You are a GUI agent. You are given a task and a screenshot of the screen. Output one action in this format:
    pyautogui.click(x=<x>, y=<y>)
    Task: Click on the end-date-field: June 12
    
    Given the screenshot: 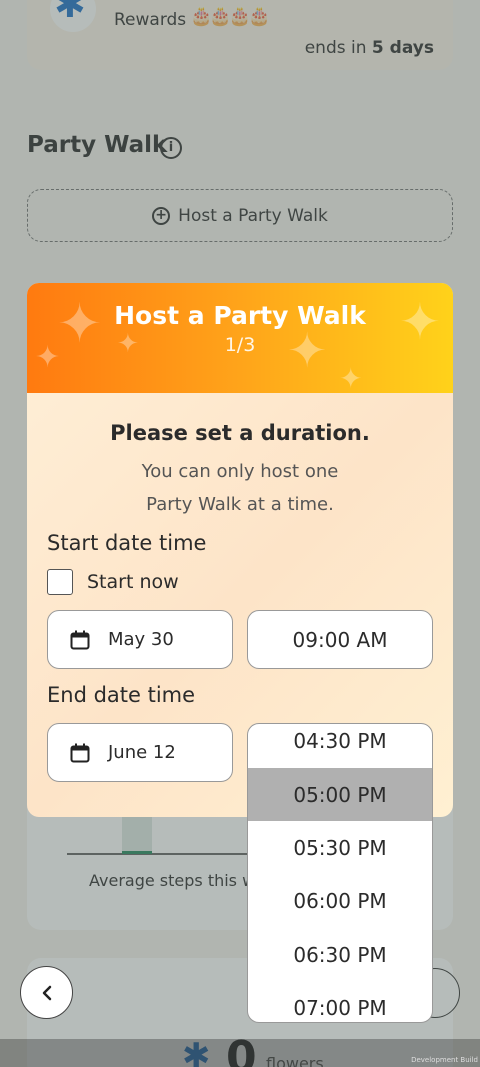 What is the action you would take?
    pyautogui.click(x=140, y=752)
    